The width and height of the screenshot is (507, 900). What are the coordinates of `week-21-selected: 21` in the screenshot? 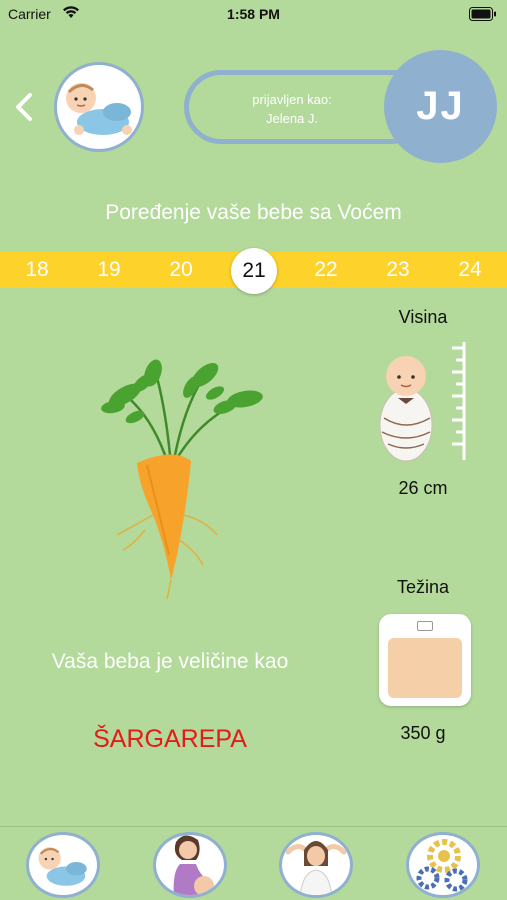 It's located at (254, 271).